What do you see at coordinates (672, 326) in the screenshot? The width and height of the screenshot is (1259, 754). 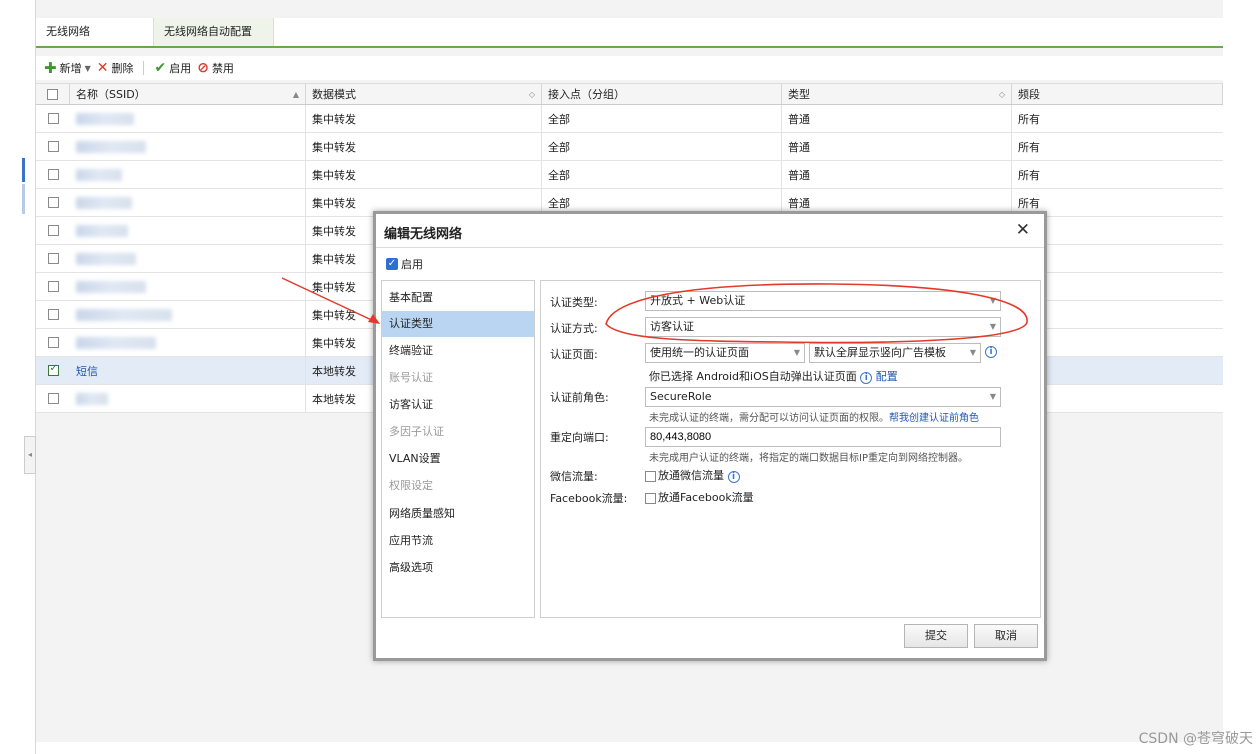 I see `auth-method-value: 访客认证` at bounding box center [672, 326].